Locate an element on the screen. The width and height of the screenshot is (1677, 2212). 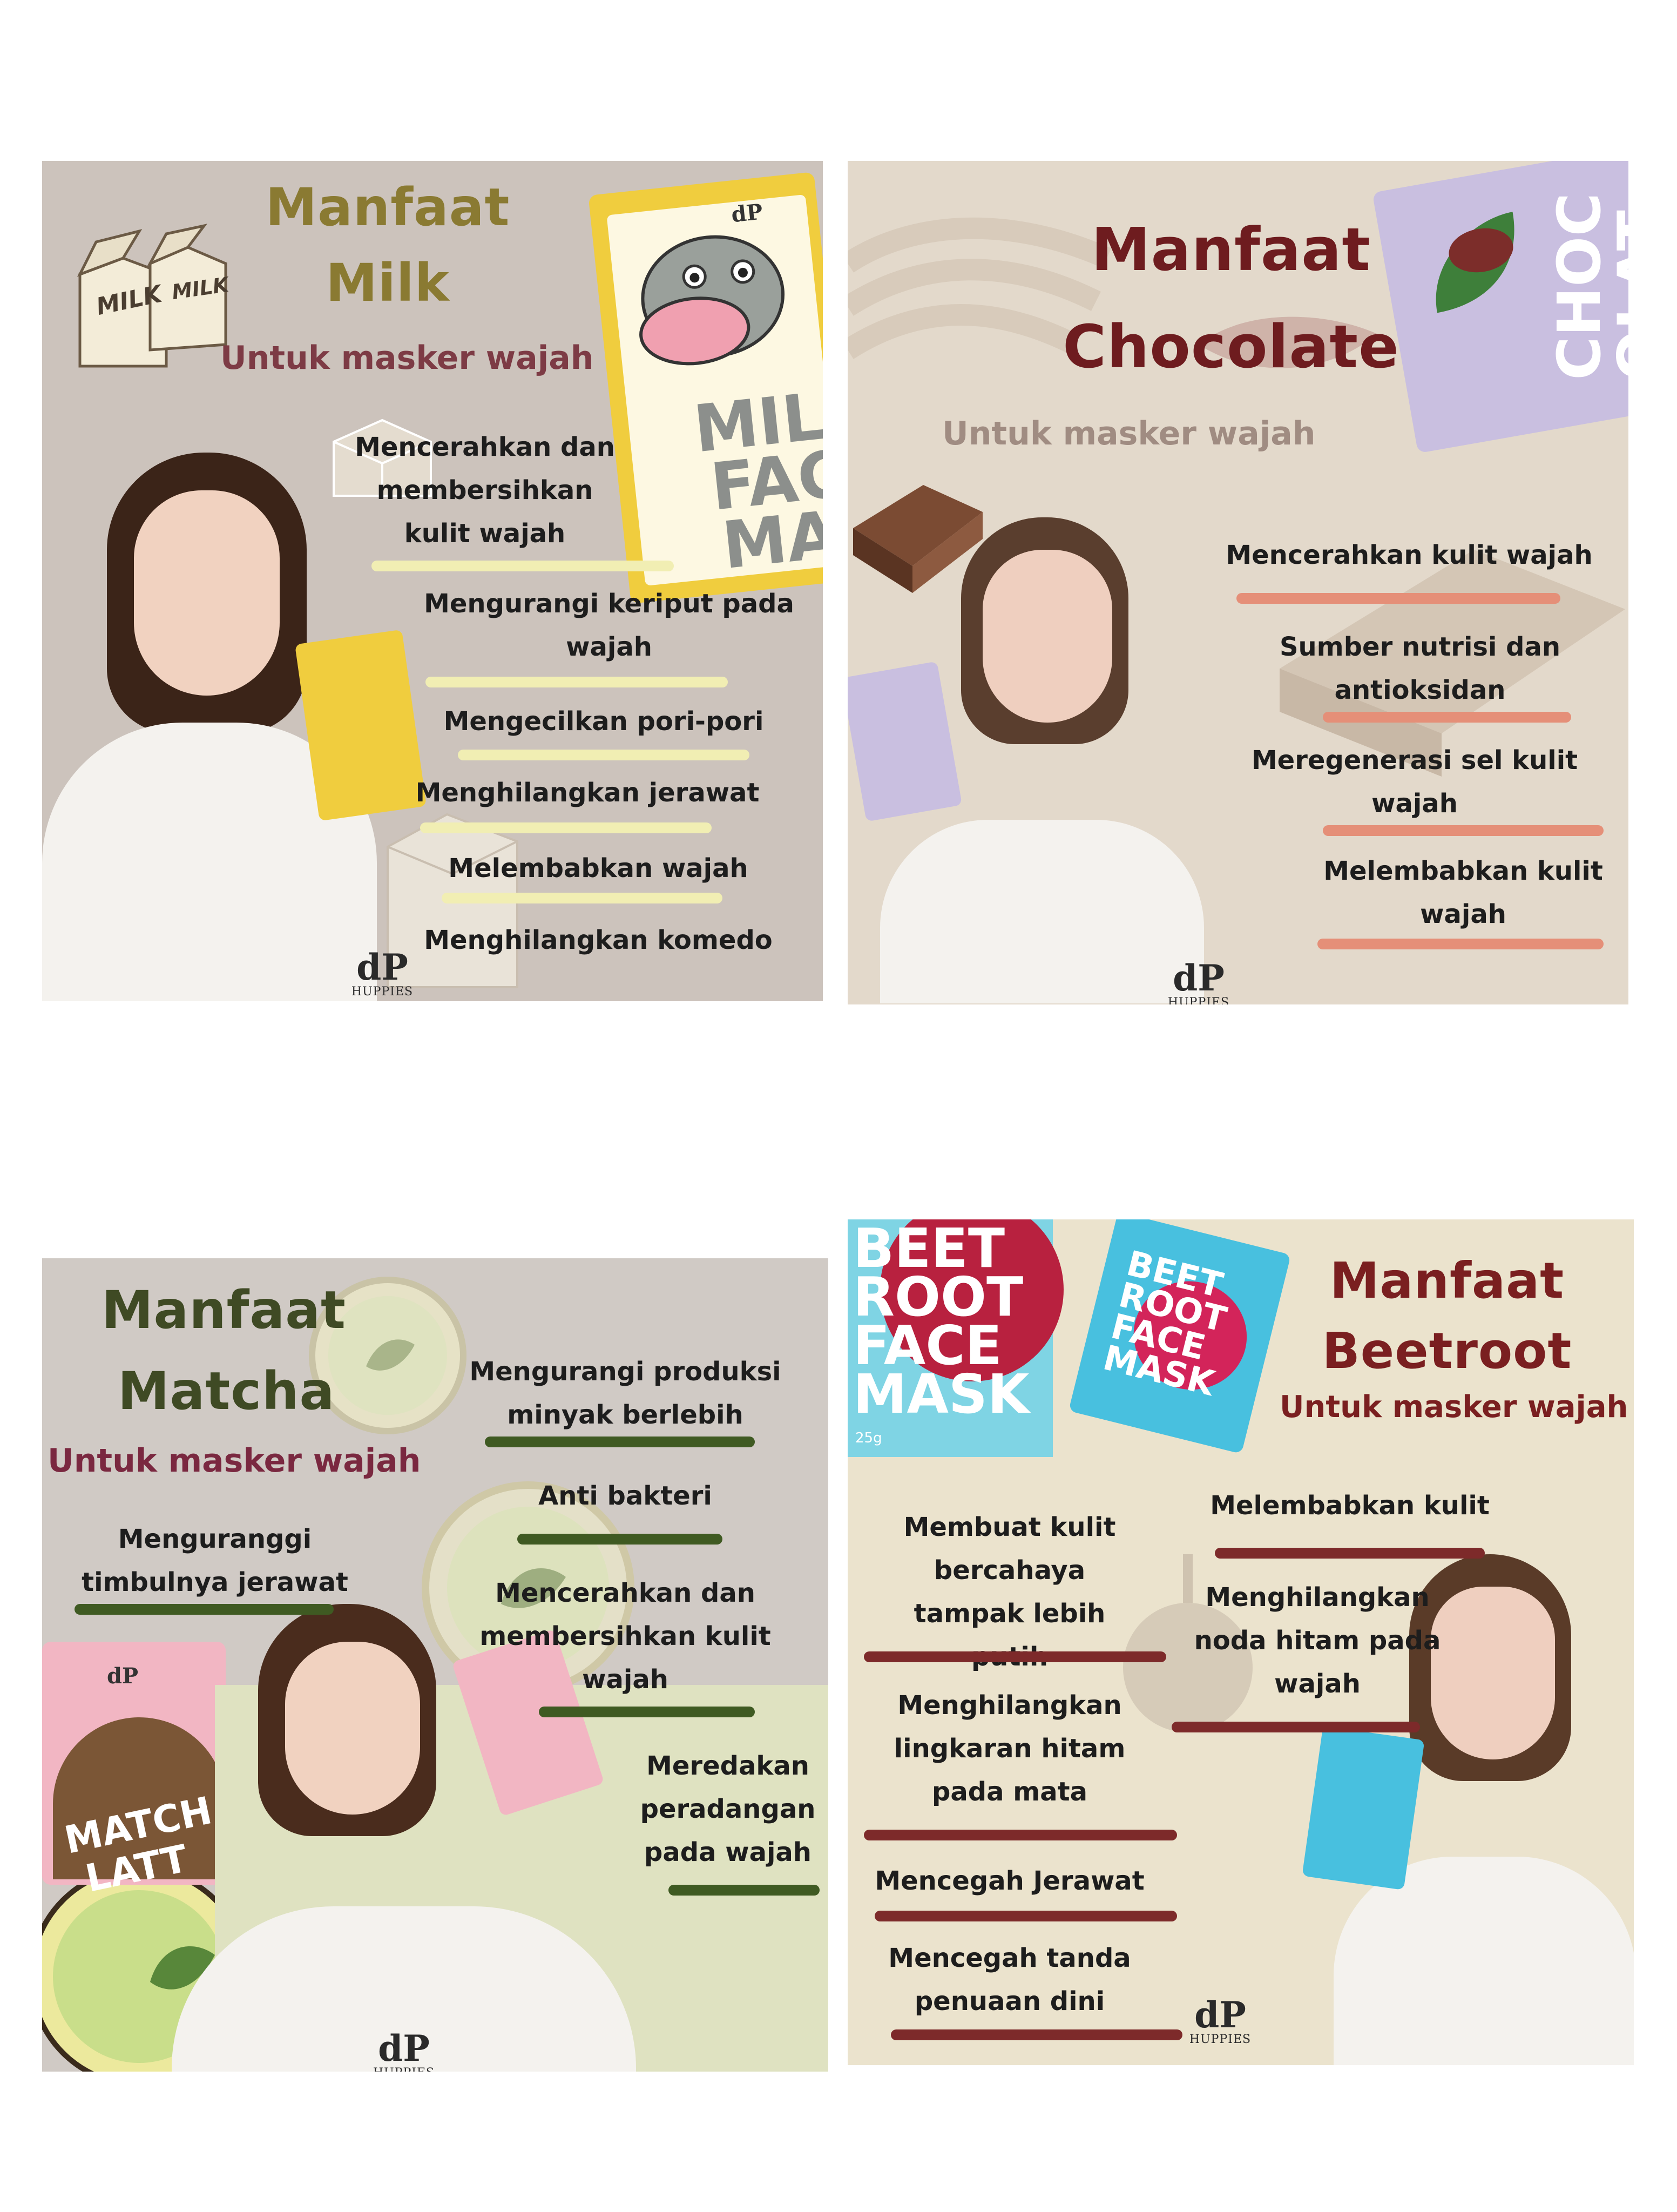
matcha-subtitle: Untuk masker wajah is located at coordinates (234, 1461).